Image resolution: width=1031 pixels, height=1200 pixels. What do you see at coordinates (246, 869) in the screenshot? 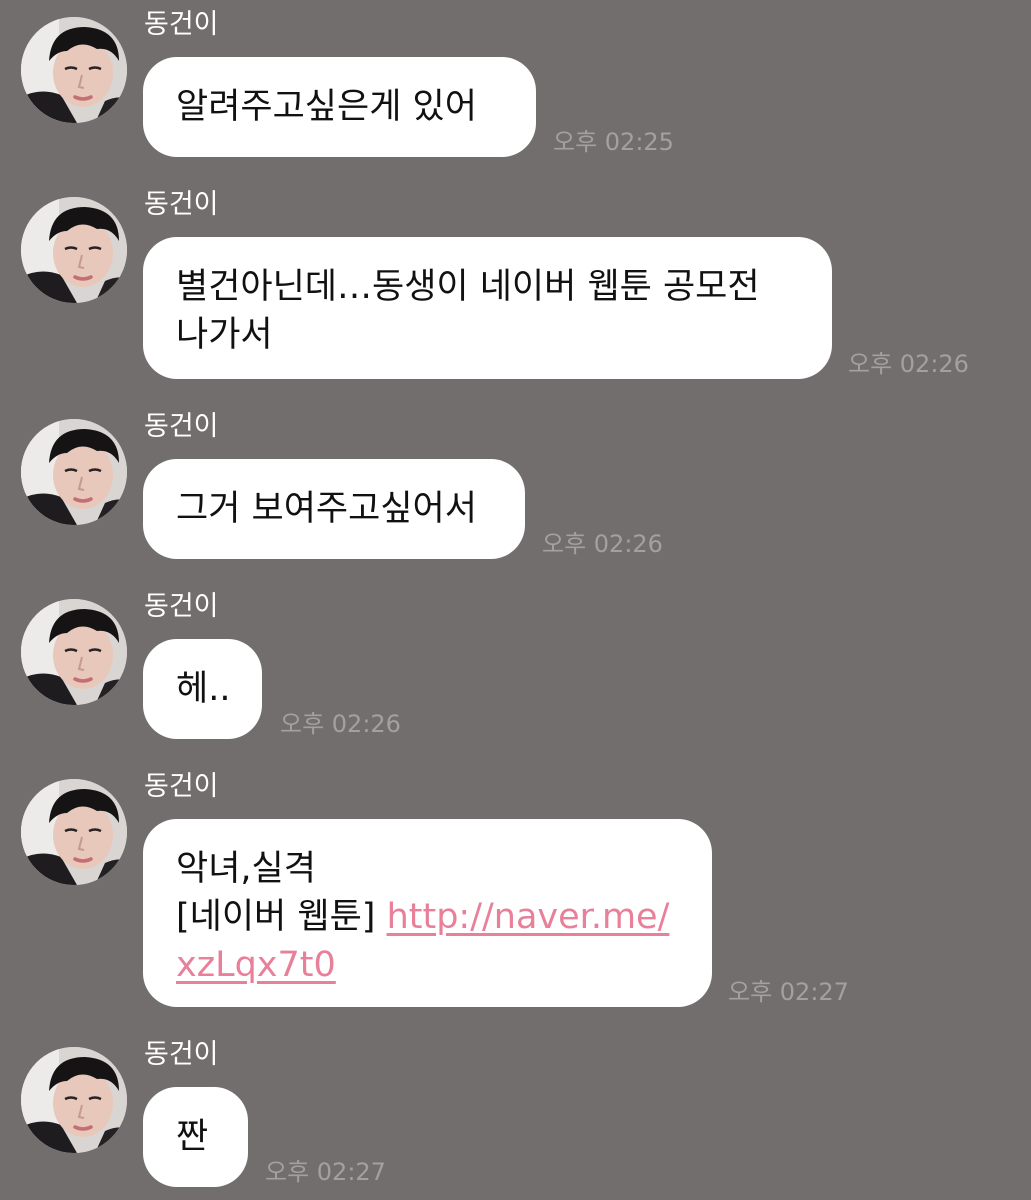
I see `message-text: 악녀,실격` at bounding box center [246, 869].